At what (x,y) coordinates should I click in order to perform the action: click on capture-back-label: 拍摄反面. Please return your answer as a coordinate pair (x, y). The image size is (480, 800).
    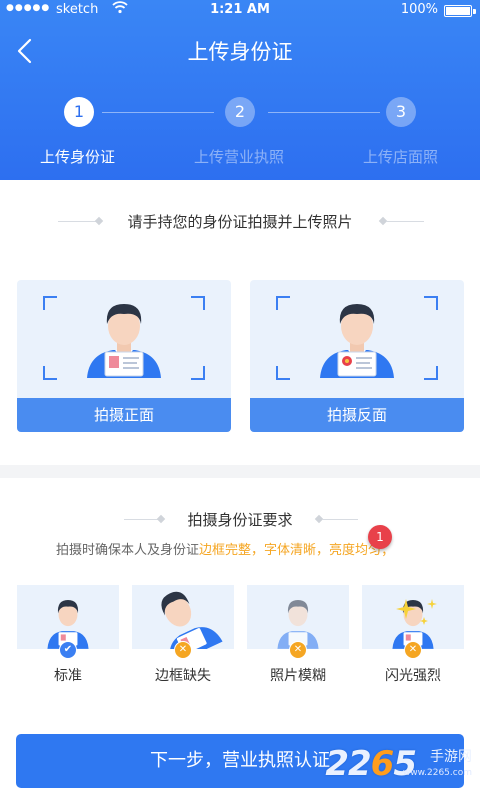
    Looking at the image, I should click on (357, 415).